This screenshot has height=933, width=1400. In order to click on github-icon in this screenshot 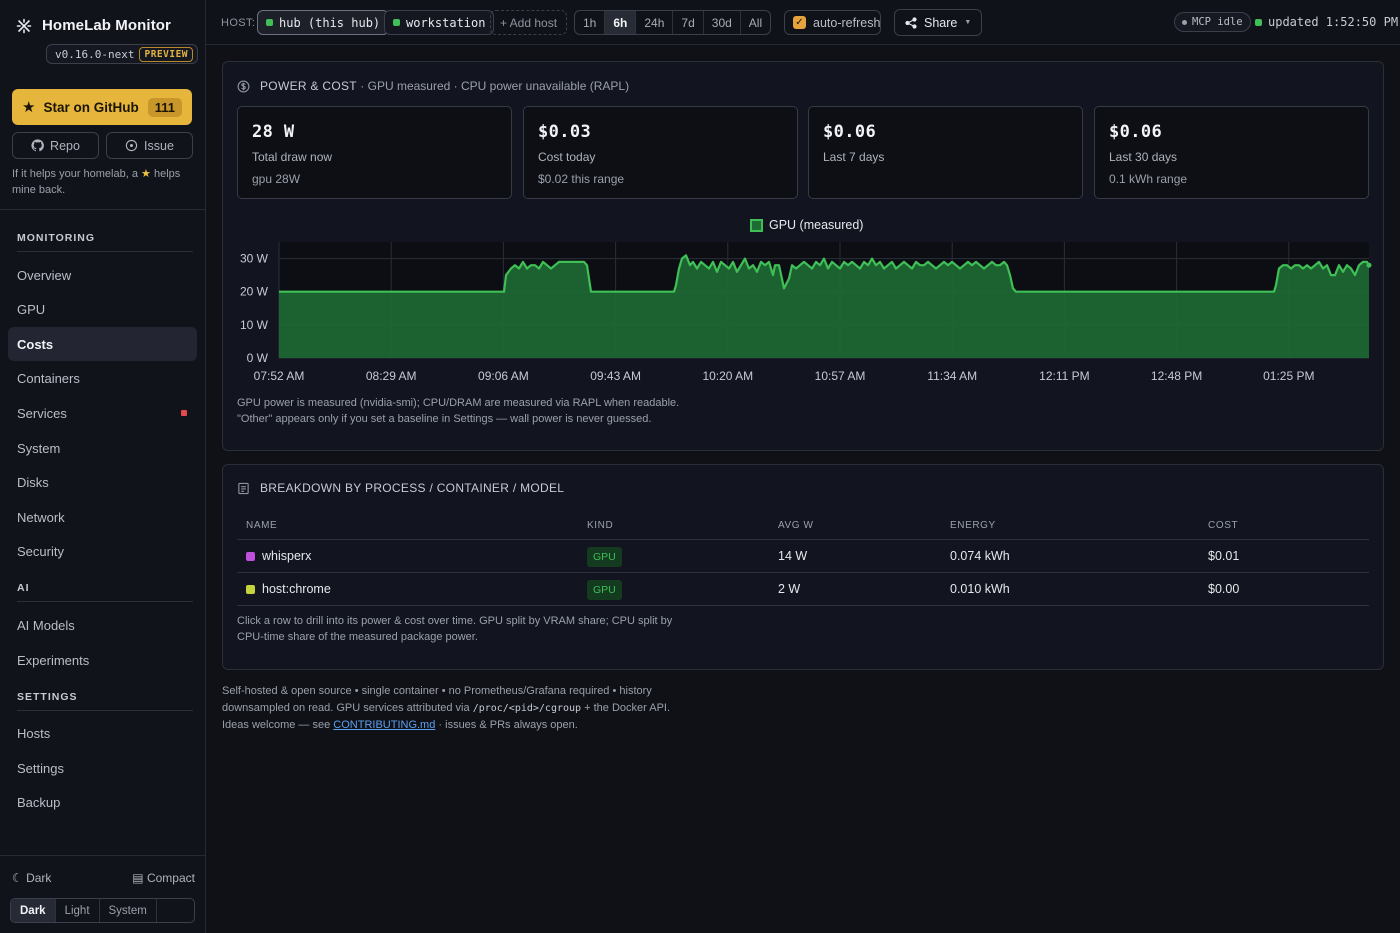, I will do `click(37, 145)`.